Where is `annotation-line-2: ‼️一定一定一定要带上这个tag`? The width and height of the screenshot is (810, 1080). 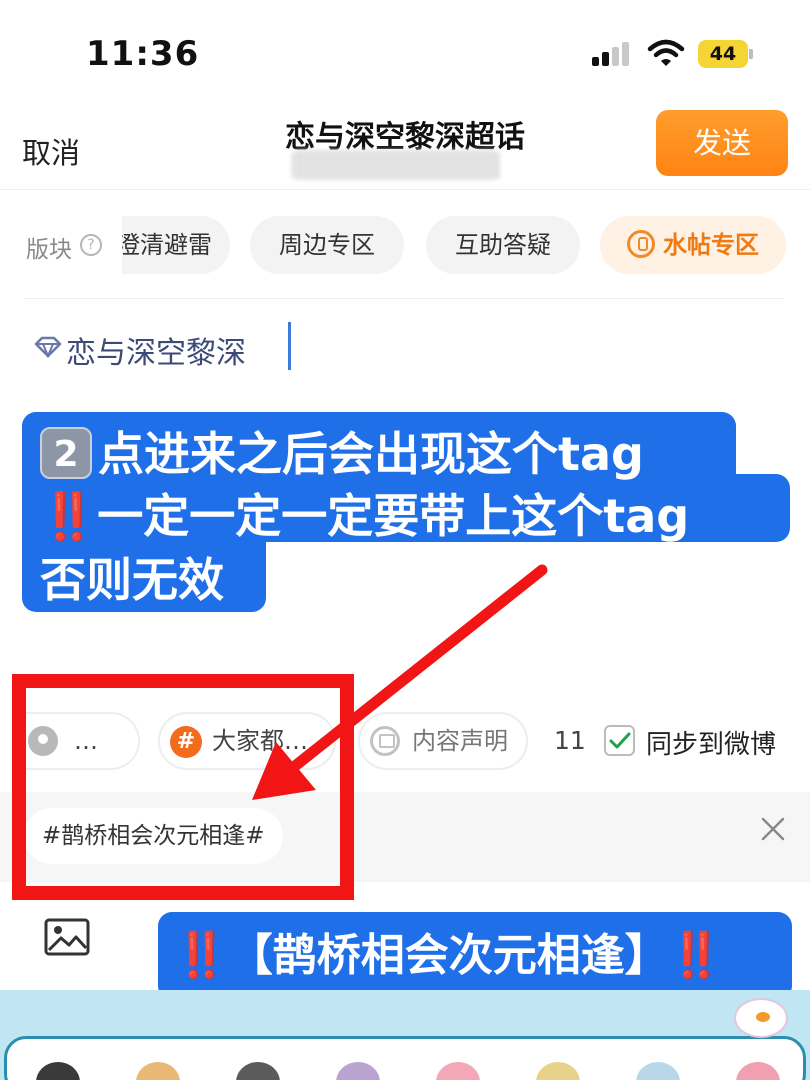
annotation-line-2: ‼️一定一定一定要带上这个tag is located at coordinates (364, 513).